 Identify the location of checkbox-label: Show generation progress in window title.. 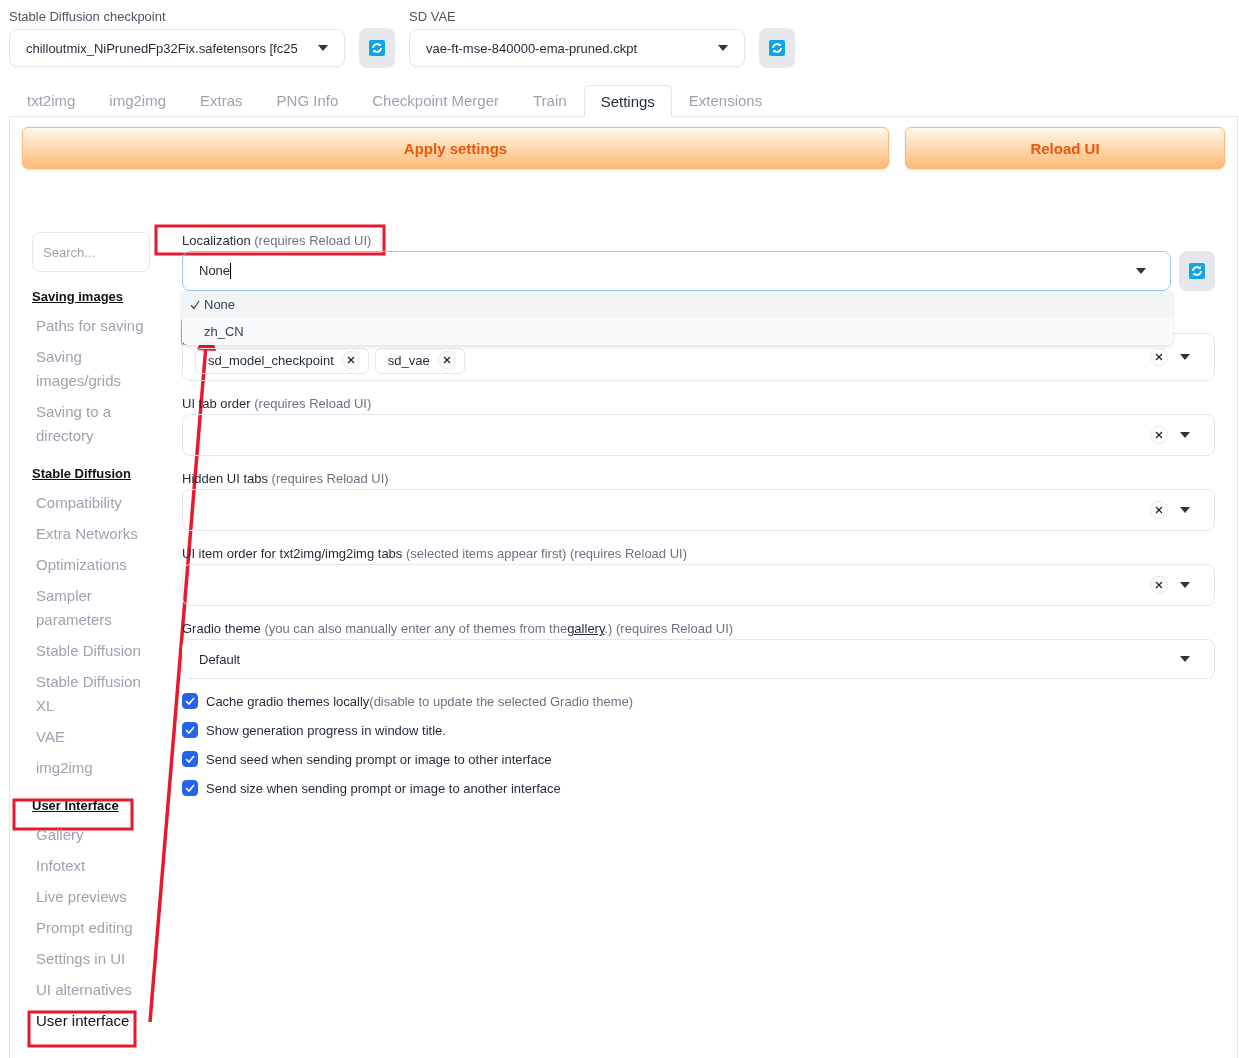
(326, 730).